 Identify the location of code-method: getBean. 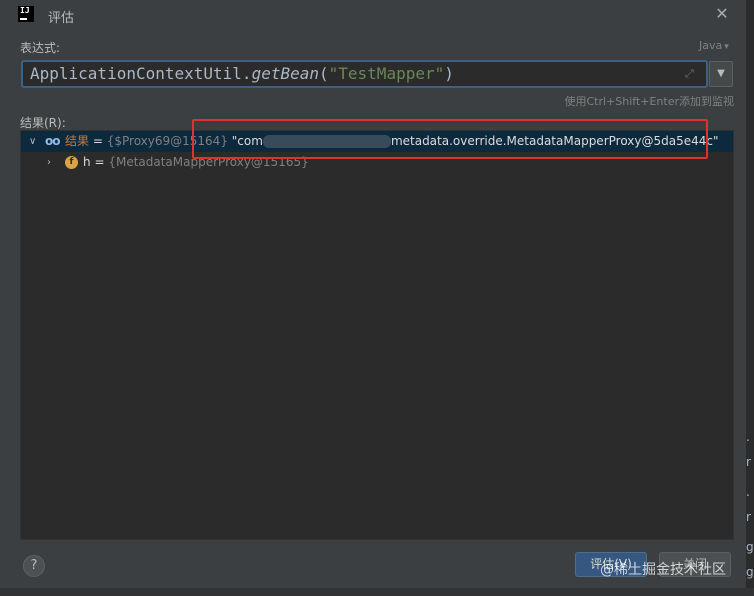
(285, 73).